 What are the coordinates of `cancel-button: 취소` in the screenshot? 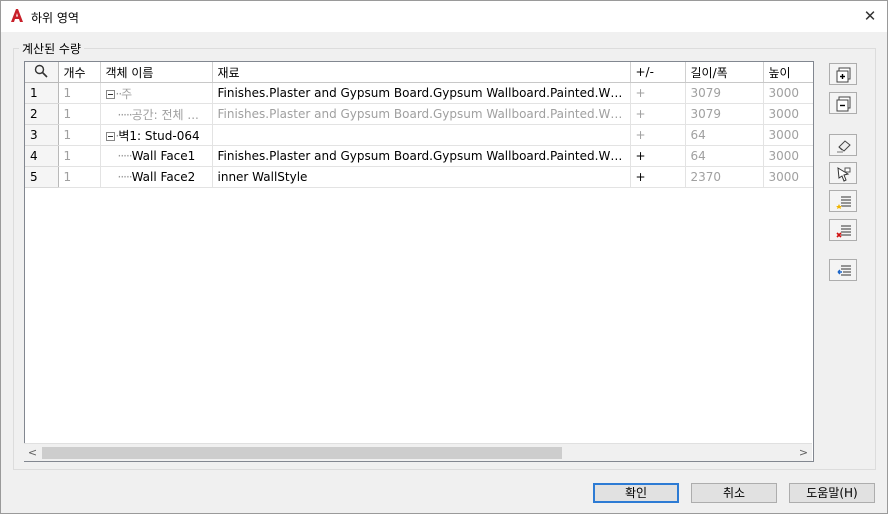 It's located at (734, 493).